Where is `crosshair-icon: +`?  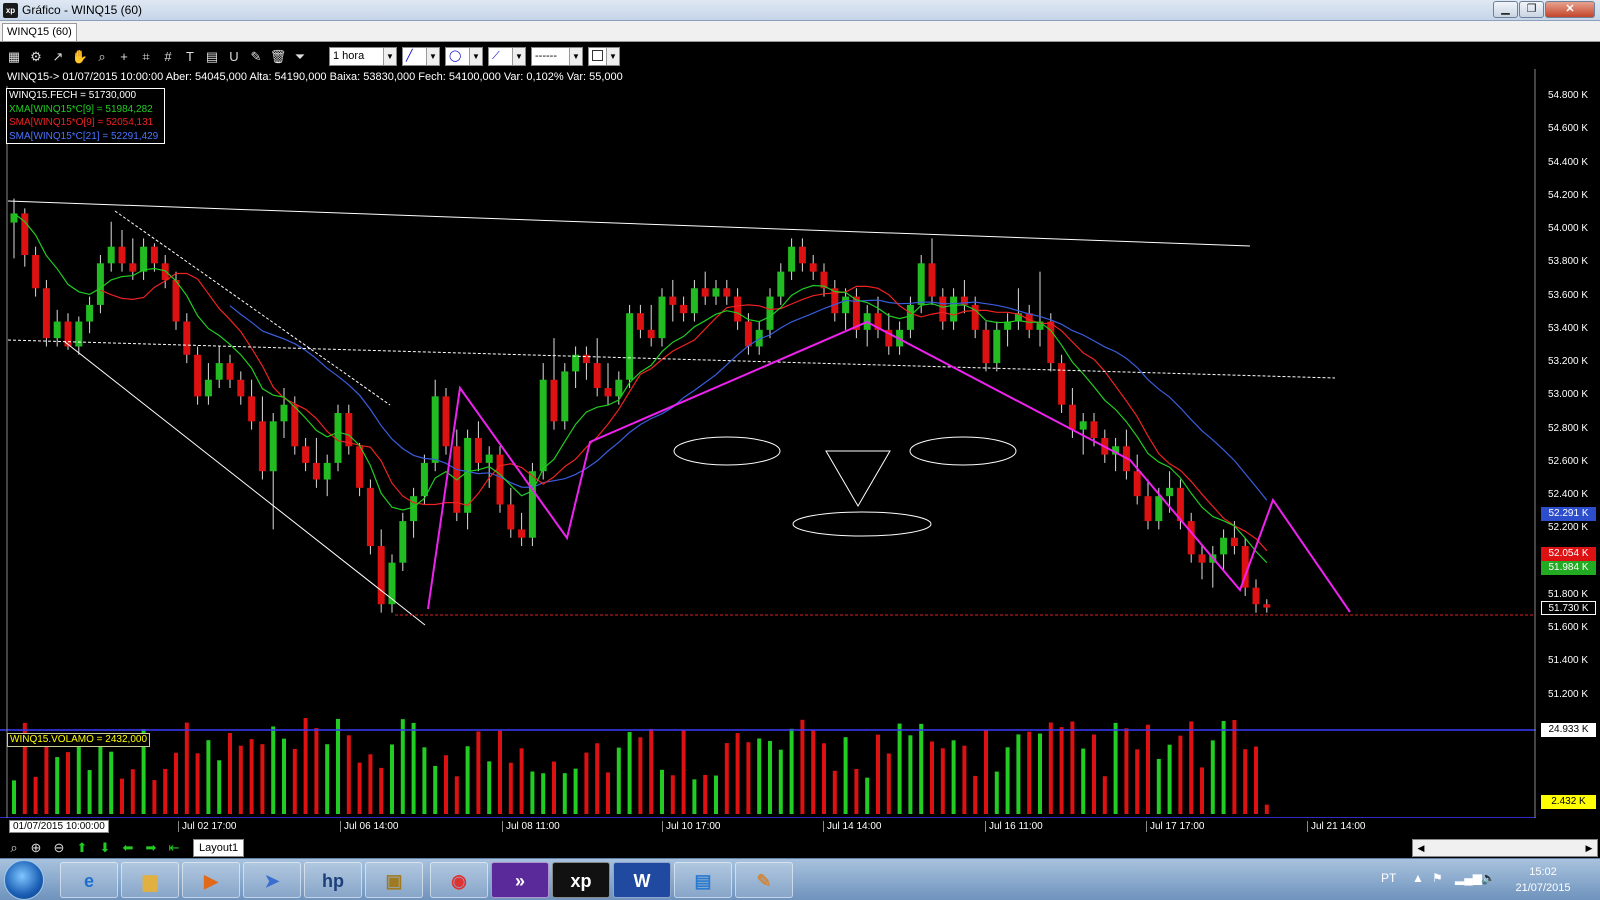
crosshair-icon: + is located at coordinates (124, 56).